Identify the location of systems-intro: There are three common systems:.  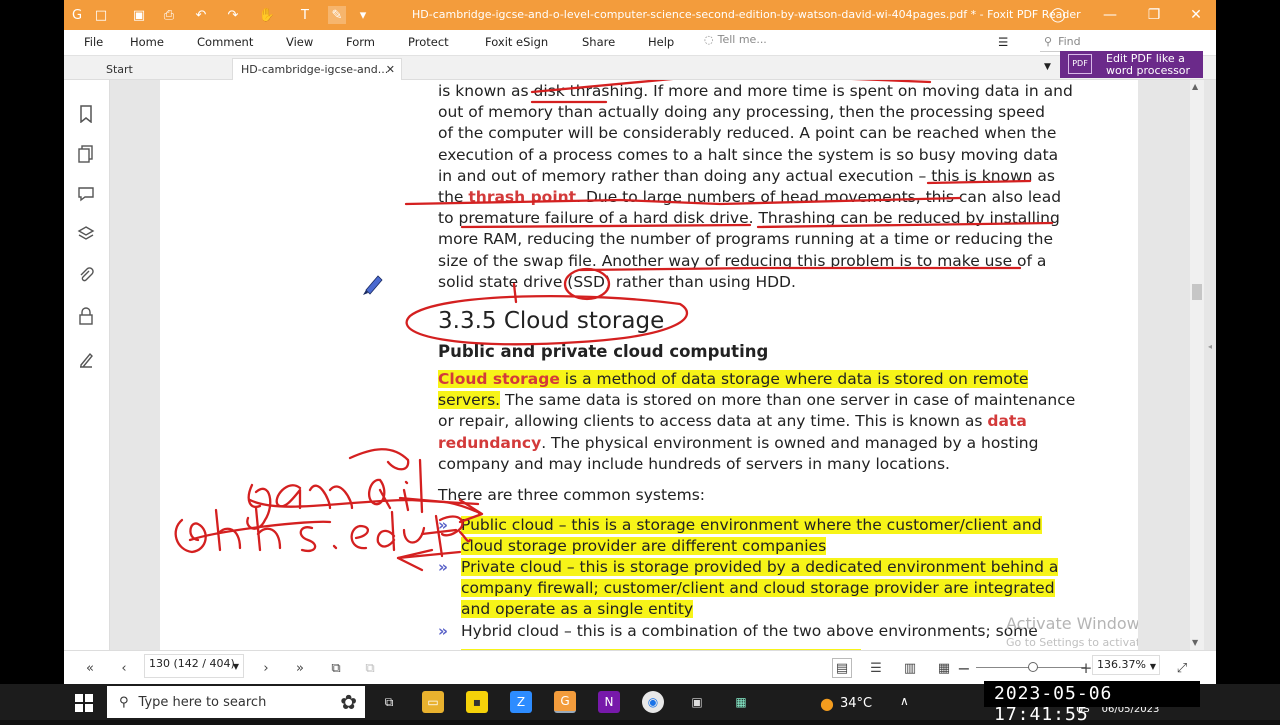
(572, 495).